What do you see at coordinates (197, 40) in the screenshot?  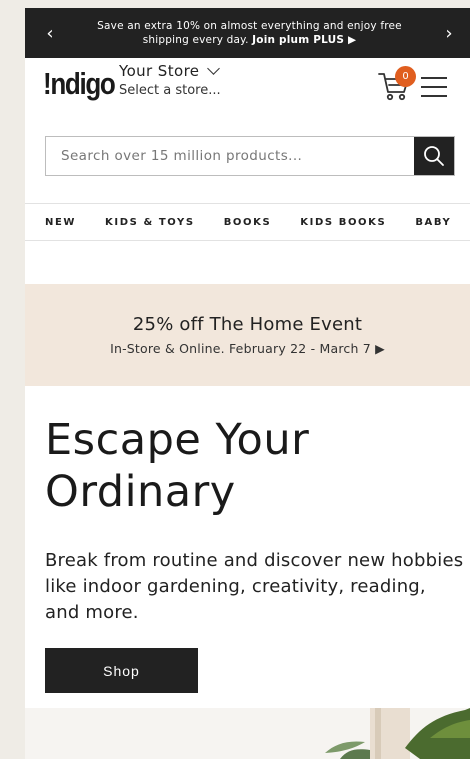 I see `promo-line-2-text: shipping every day.` at bounding box center [197, 40].